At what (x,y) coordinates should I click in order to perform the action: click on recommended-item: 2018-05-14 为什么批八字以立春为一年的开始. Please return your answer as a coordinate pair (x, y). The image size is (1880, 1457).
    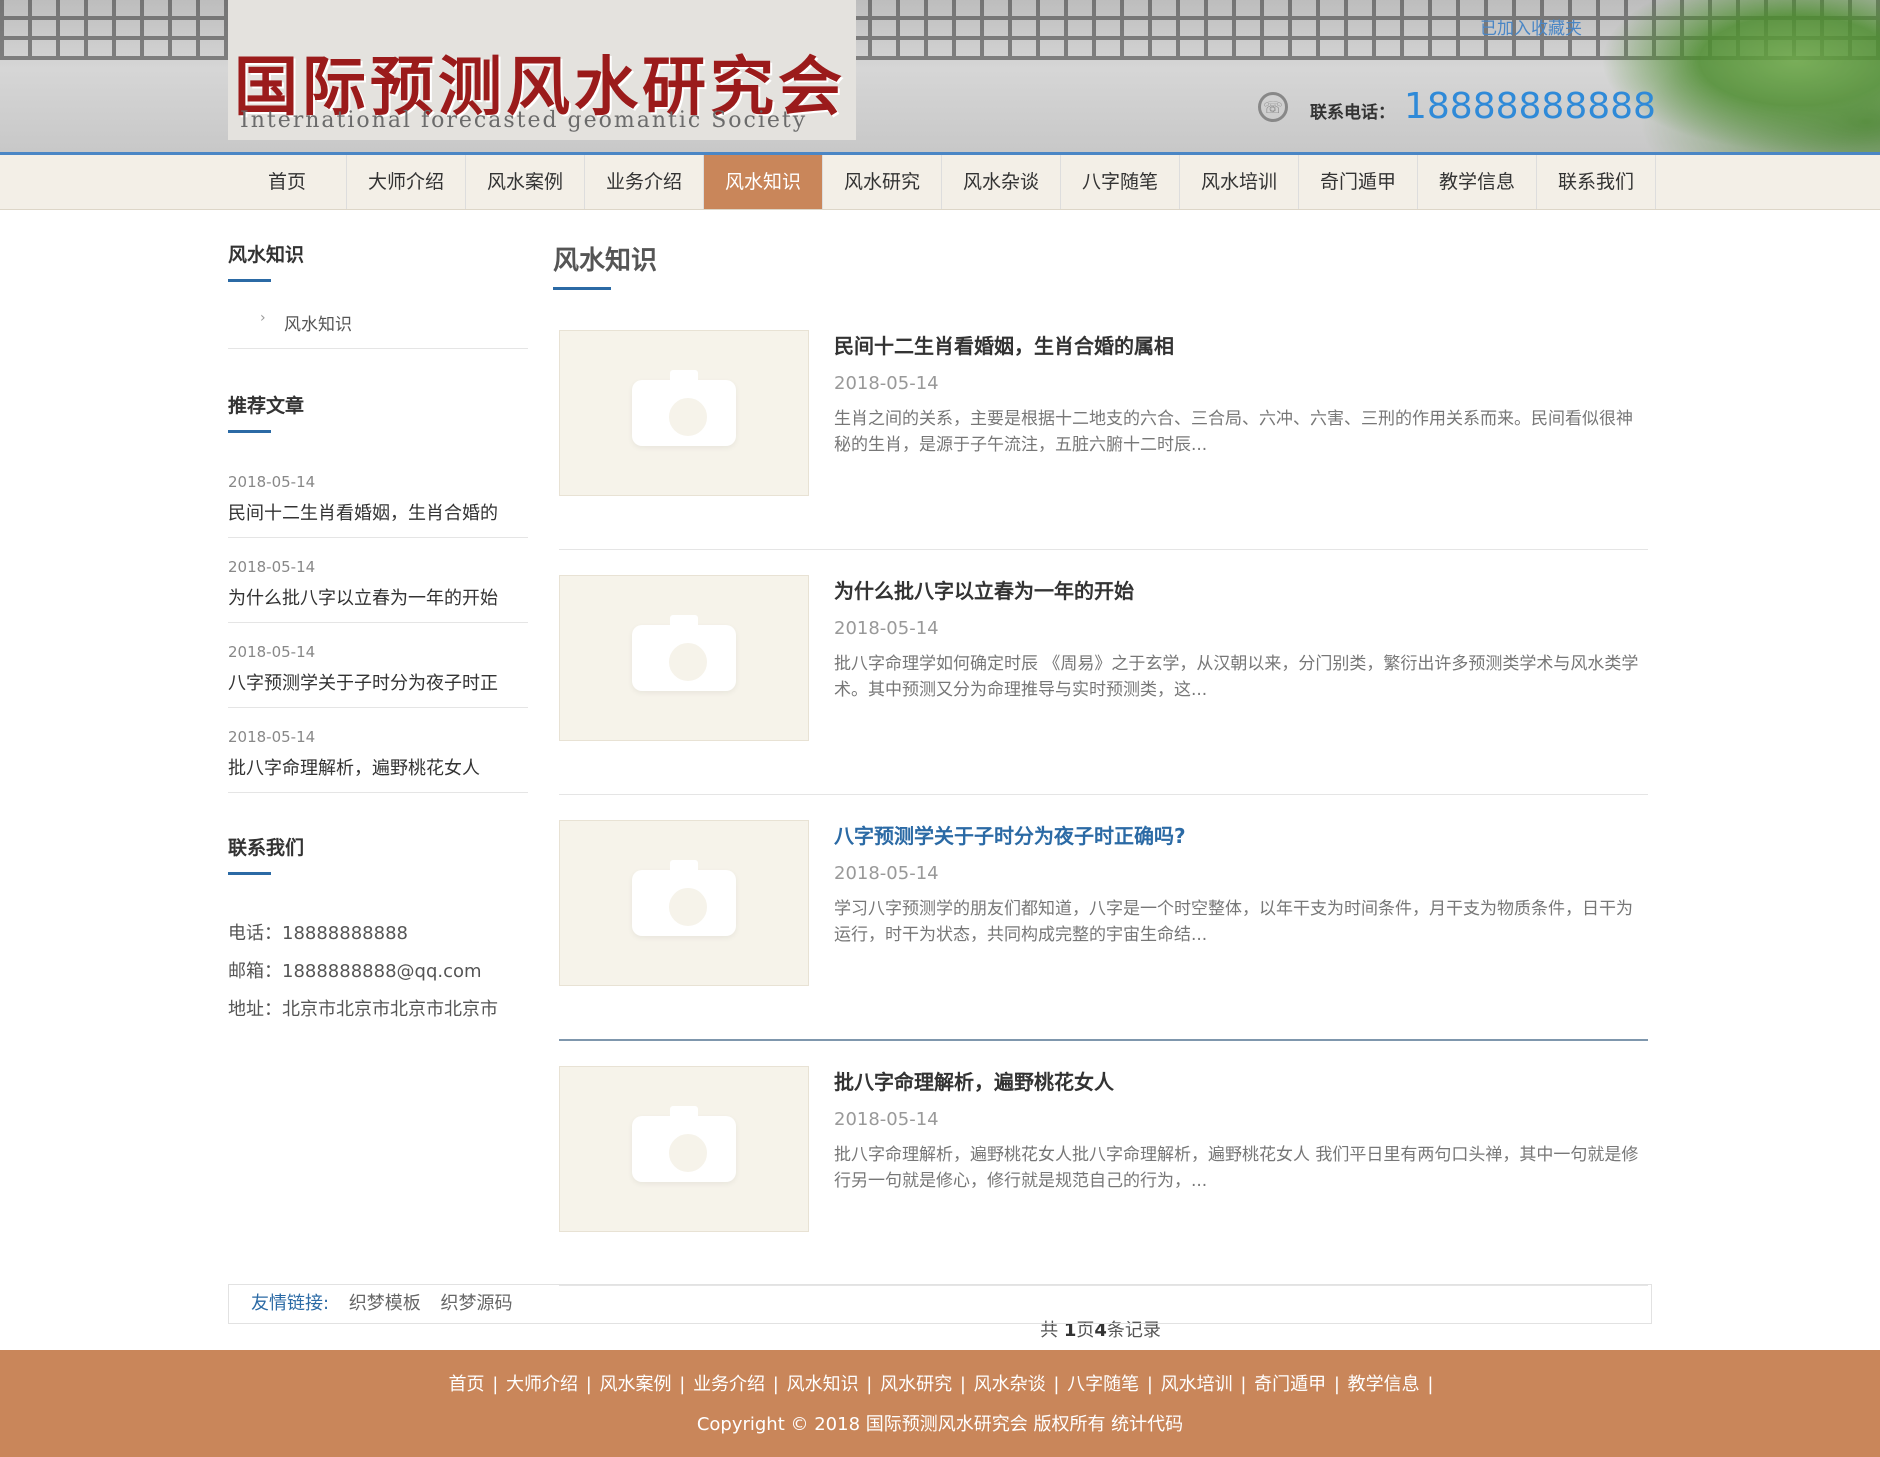
    Looking at the image, I should click on (378, 590).